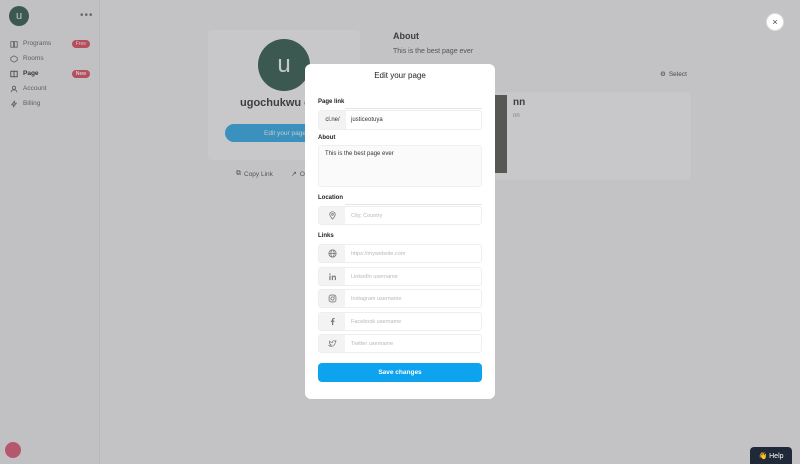  What do you see at coordinates (327, 138) in the screenshot?
I see `about-label: About` at bounding box center [327, 138].